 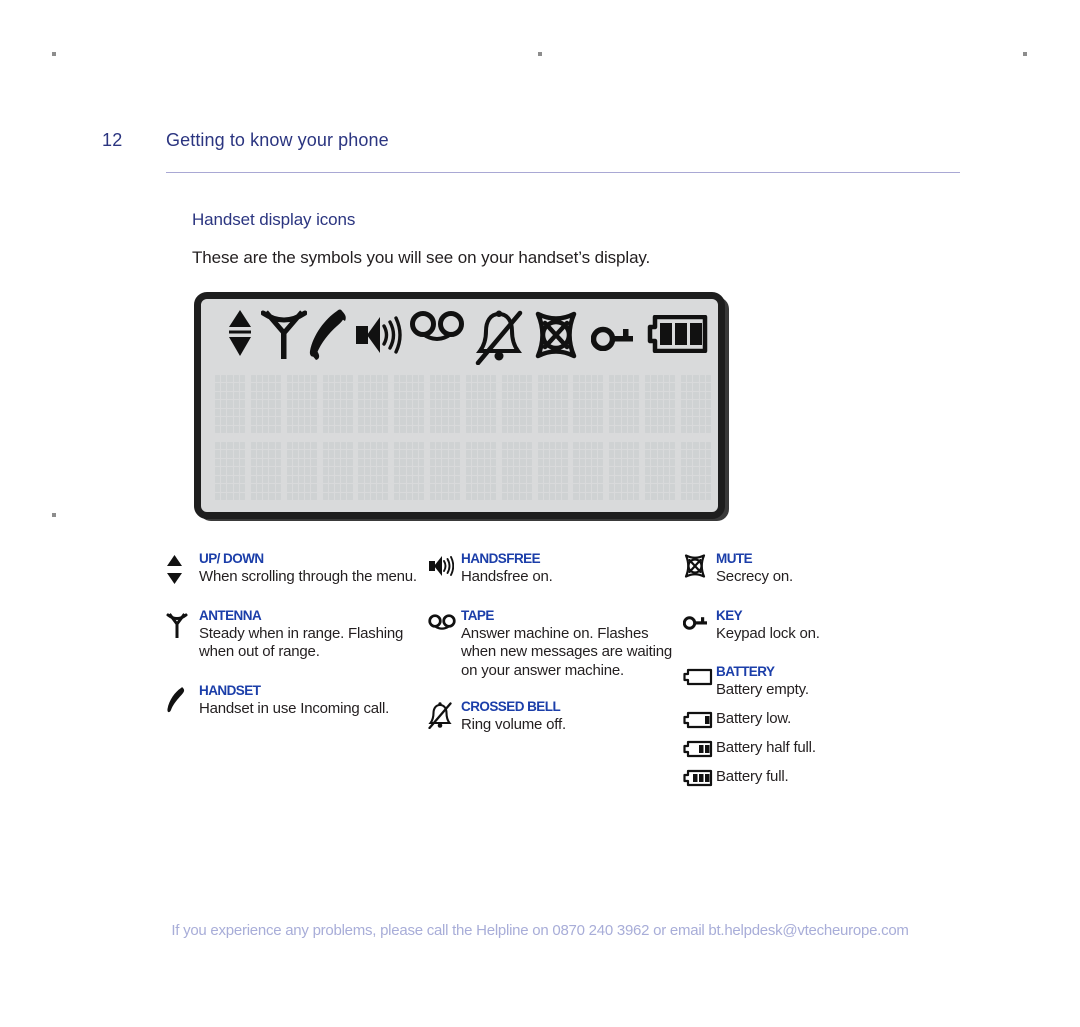 What do you see at coordinates (501, 558) in the screenshot?
I see `legend-term: HANDSFREE` at bounding box center [501, 558].